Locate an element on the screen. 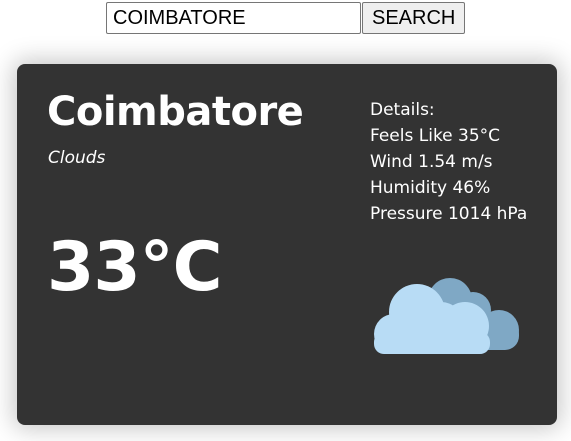  feels-like: Feels Like 35°C is located at coordinates (435, 136).